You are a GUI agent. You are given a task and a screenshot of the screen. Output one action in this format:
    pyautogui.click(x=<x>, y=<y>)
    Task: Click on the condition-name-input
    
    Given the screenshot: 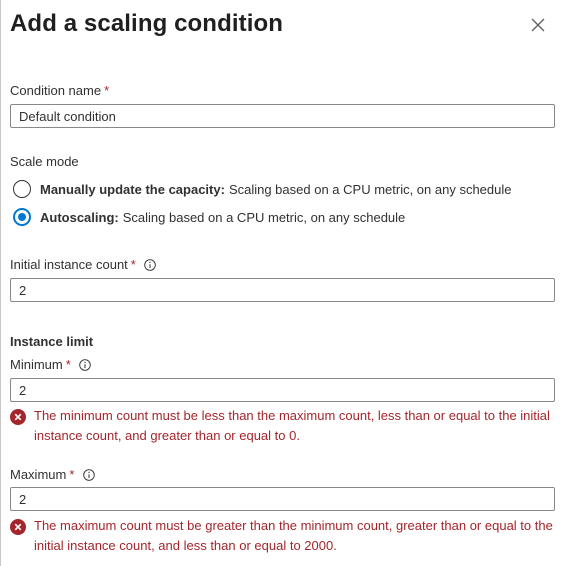 What is the action you would take?
    pyautogui.click(x=282, y=116)
    